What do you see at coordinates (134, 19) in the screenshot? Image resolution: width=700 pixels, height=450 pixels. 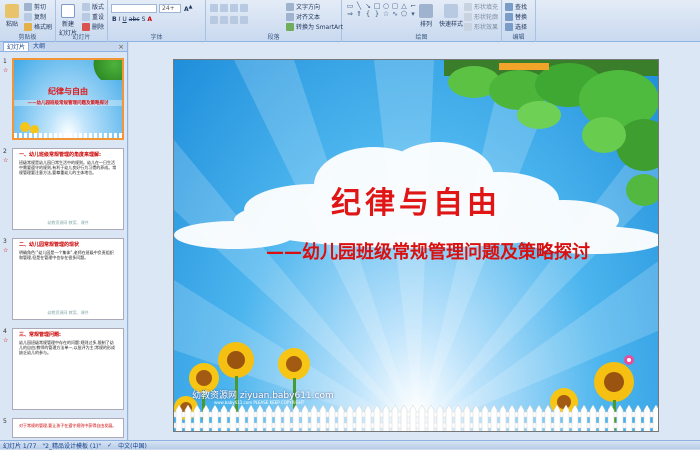 I see `strikethrough-icon: abc` at bounding box center [134, 19].